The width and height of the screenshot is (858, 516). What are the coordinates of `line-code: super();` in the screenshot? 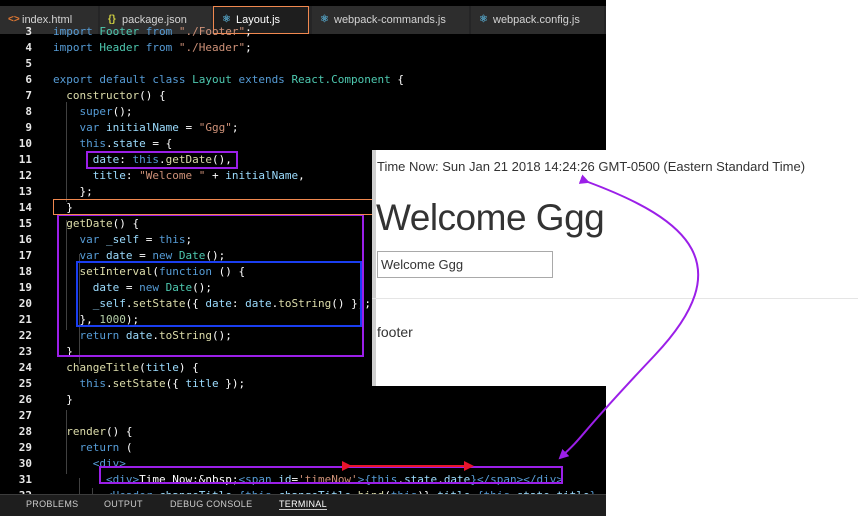 It's located at (106, 111).